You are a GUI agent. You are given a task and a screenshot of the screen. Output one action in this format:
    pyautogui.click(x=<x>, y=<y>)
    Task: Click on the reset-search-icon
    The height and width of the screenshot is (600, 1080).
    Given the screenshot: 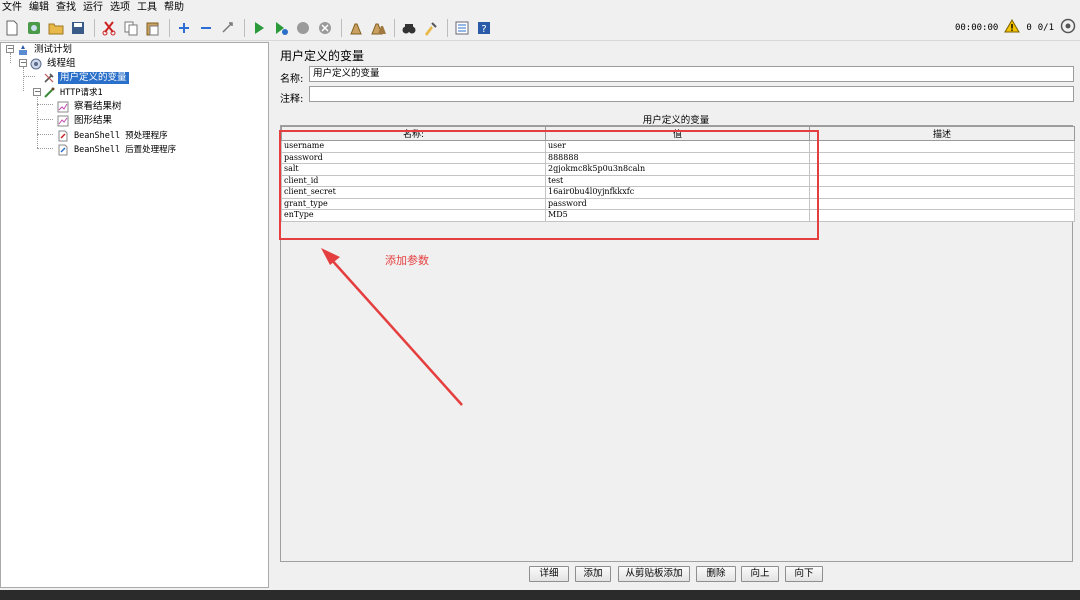 What is the action you would take?
    pyautogui.click(x=431, y=28)
    